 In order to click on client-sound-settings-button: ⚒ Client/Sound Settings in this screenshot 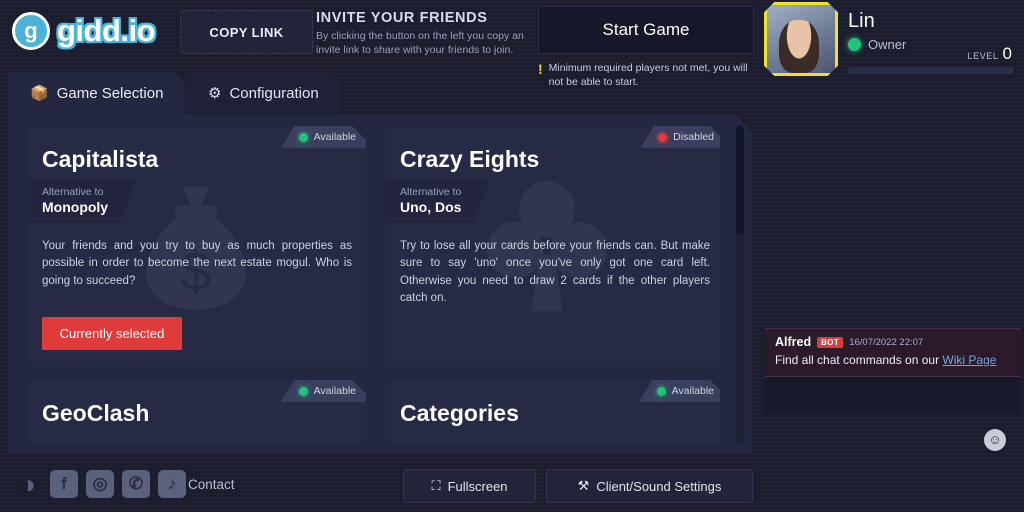, I will do `click(649, 486)`.